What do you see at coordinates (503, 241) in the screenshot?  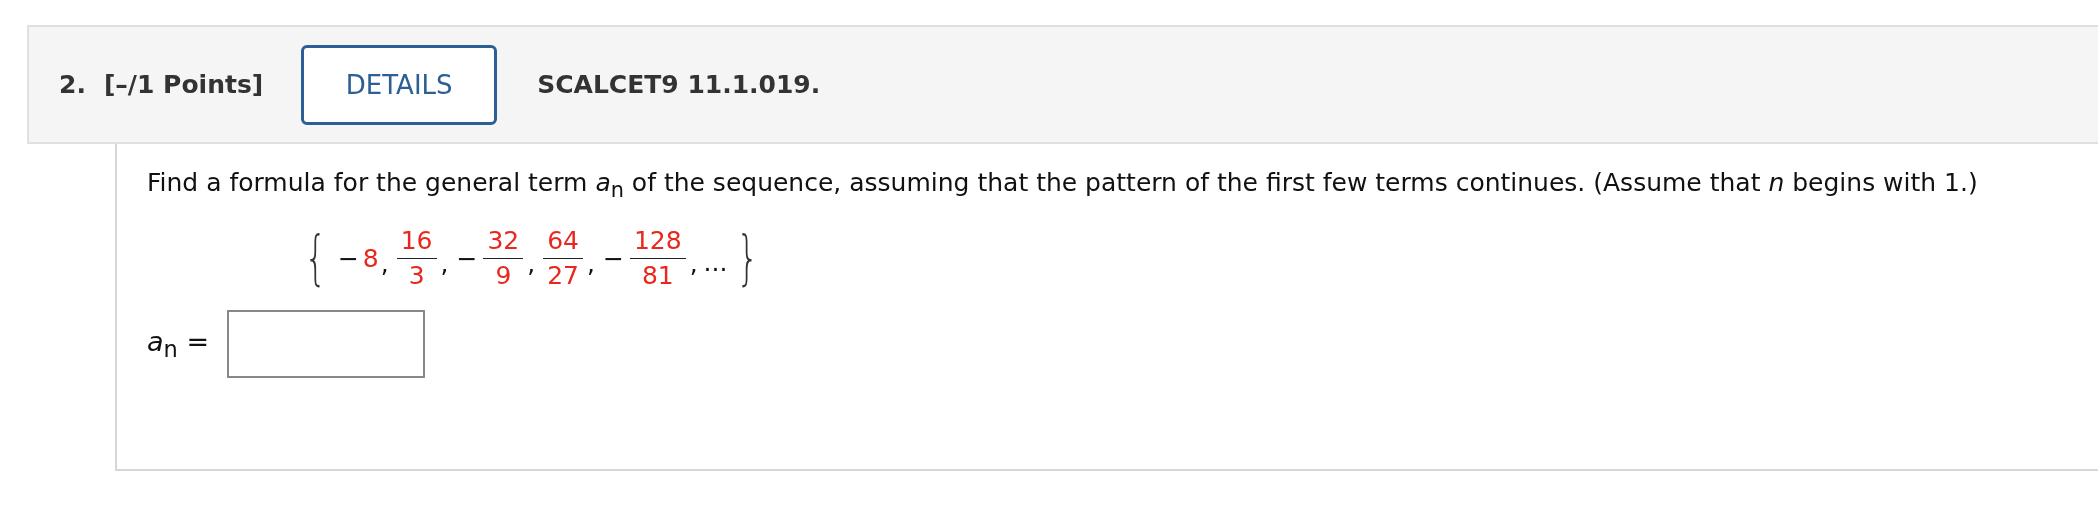 I see `numerator: 32` at bounding box center [503, 241].